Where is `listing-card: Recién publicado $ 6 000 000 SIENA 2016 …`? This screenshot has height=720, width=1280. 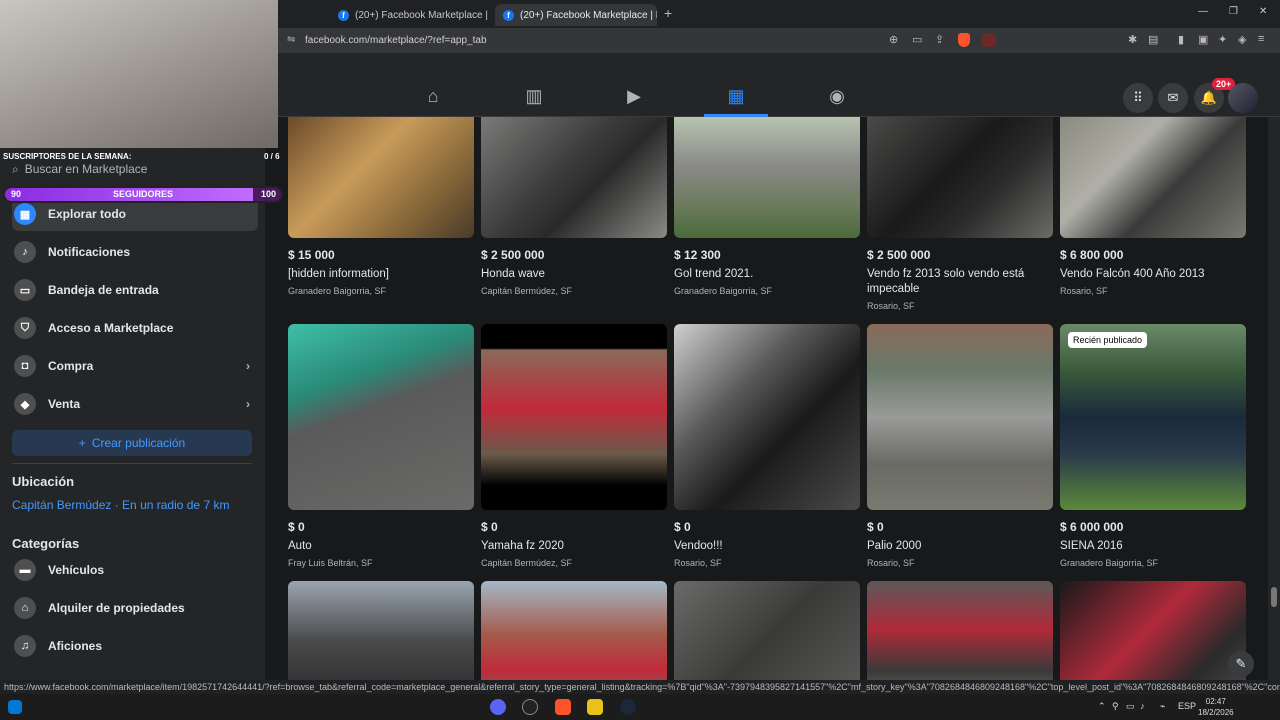
listing-card: Recién publicado $ 6 000 000 SIENA 2016 … is located at coordinates (1153, 446).